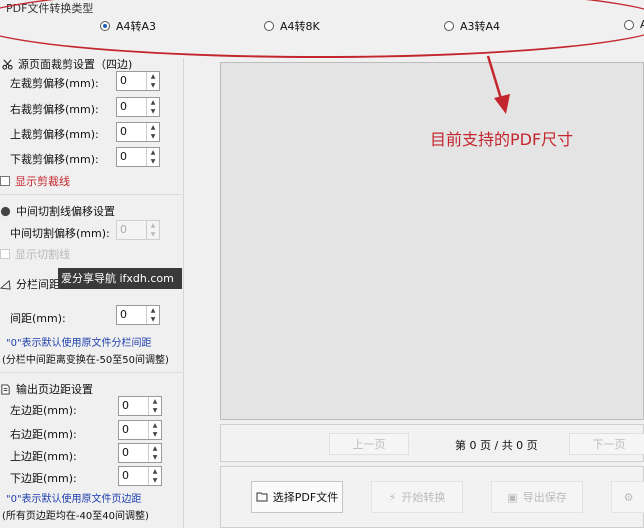 This screenshot has height=528, width=644. I want to click on margin-note: "0"表示默认使用原文件页边距, so click(74, 499).